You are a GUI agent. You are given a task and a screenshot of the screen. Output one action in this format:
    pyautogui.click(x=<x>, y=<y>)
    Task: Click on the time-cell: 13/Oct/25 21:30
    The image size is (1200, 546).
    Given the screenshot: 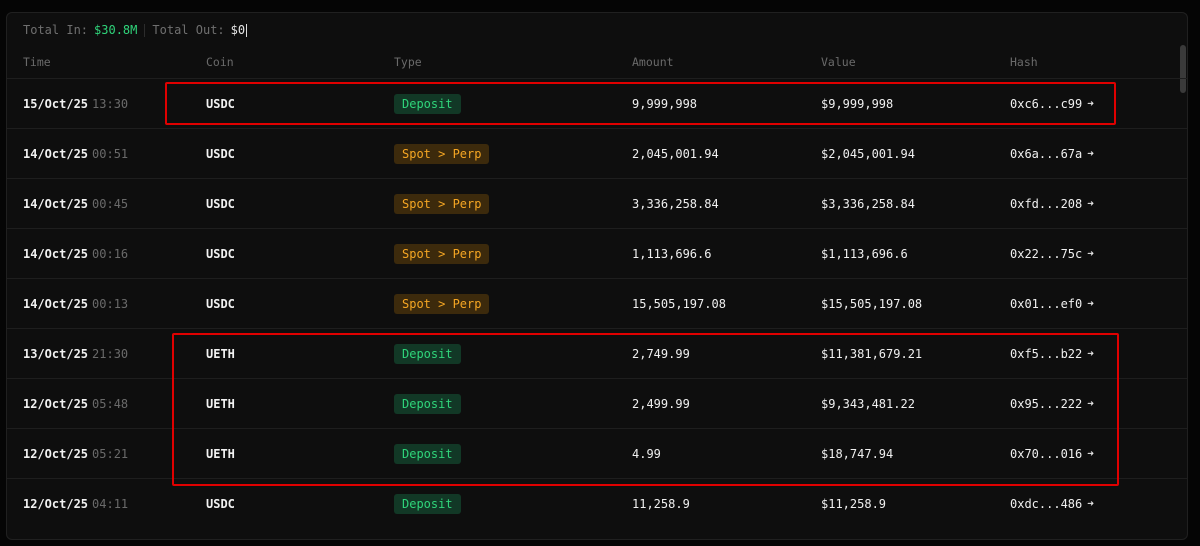 What is the action you would take?
    pyautogui.click(x=75, y=353)
    